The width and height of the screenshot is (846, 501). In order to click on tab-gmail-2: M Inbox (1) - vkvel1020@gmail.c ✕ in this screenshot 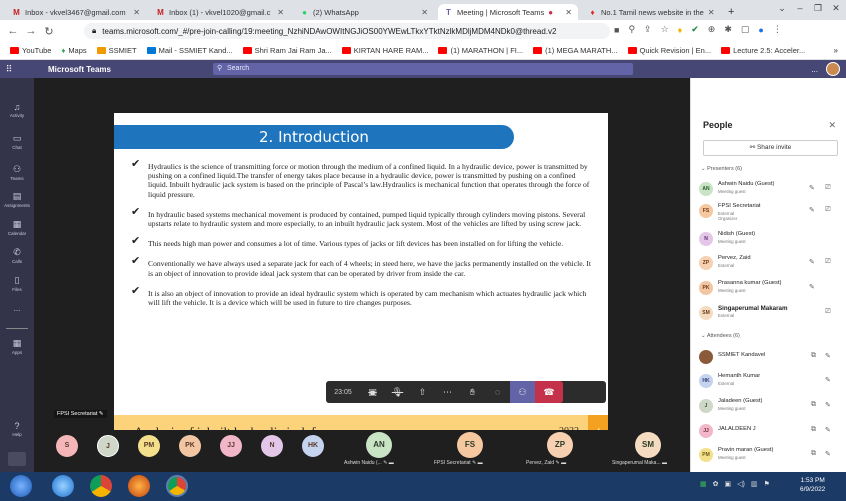, I will do `click(220, 12)`.